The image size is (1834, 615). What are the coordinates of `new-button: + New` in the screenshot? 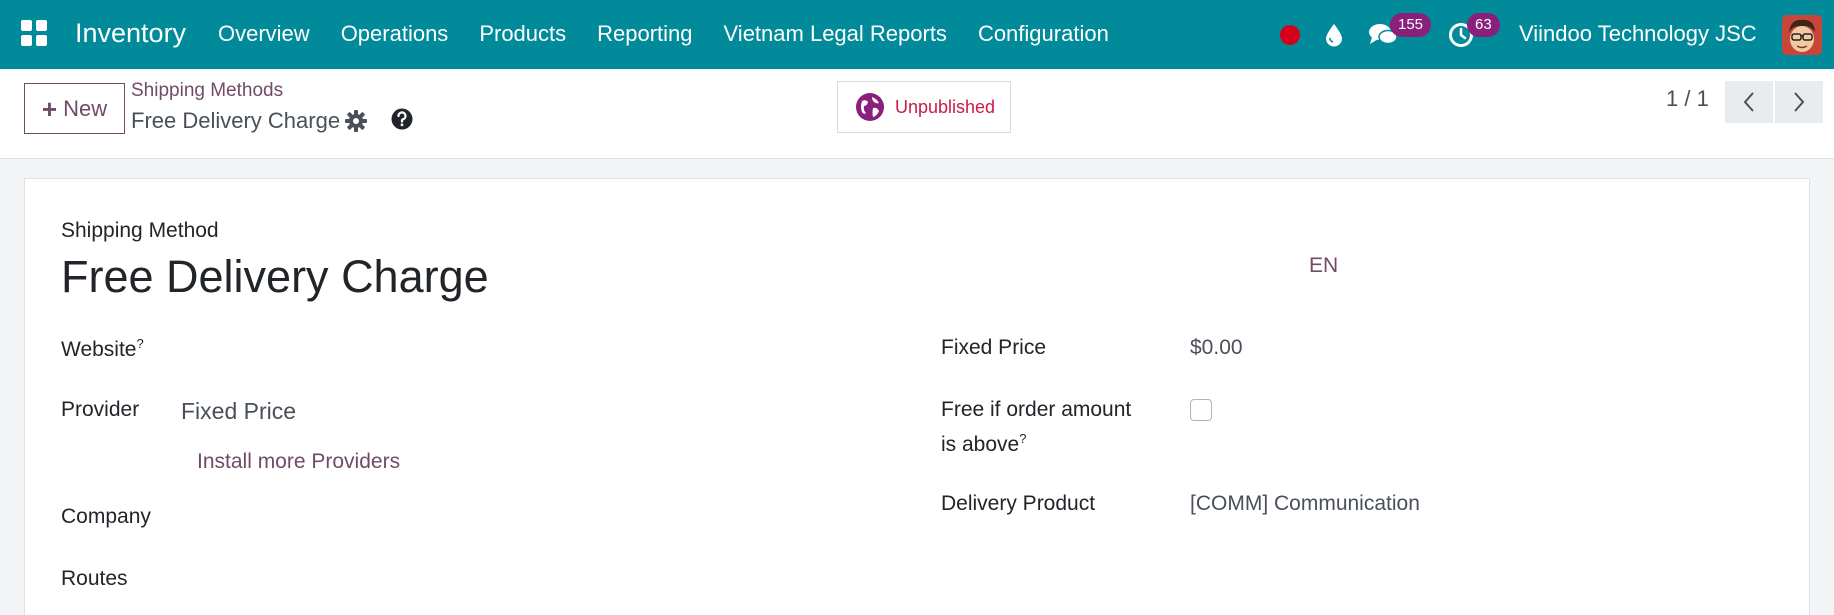 It's located at (74, 108).